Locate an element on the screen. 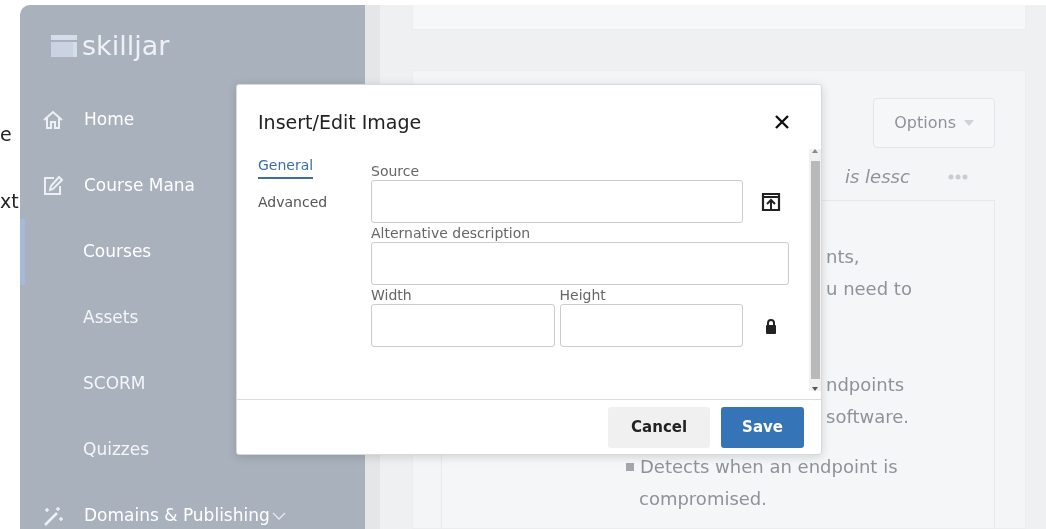 The image size is (1046, 529). lock-icon is located at coordinates (771, 325).